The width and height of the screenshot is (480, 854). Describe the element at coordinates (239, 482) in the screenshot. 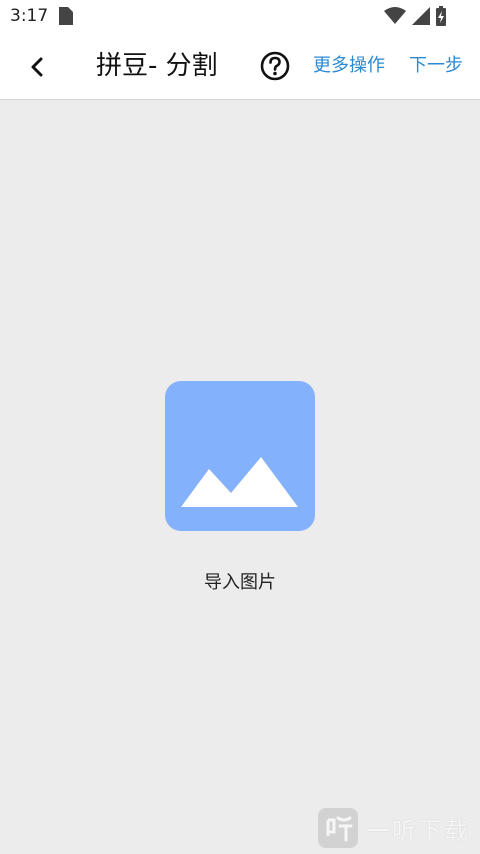

I see `image-icon` at that location.